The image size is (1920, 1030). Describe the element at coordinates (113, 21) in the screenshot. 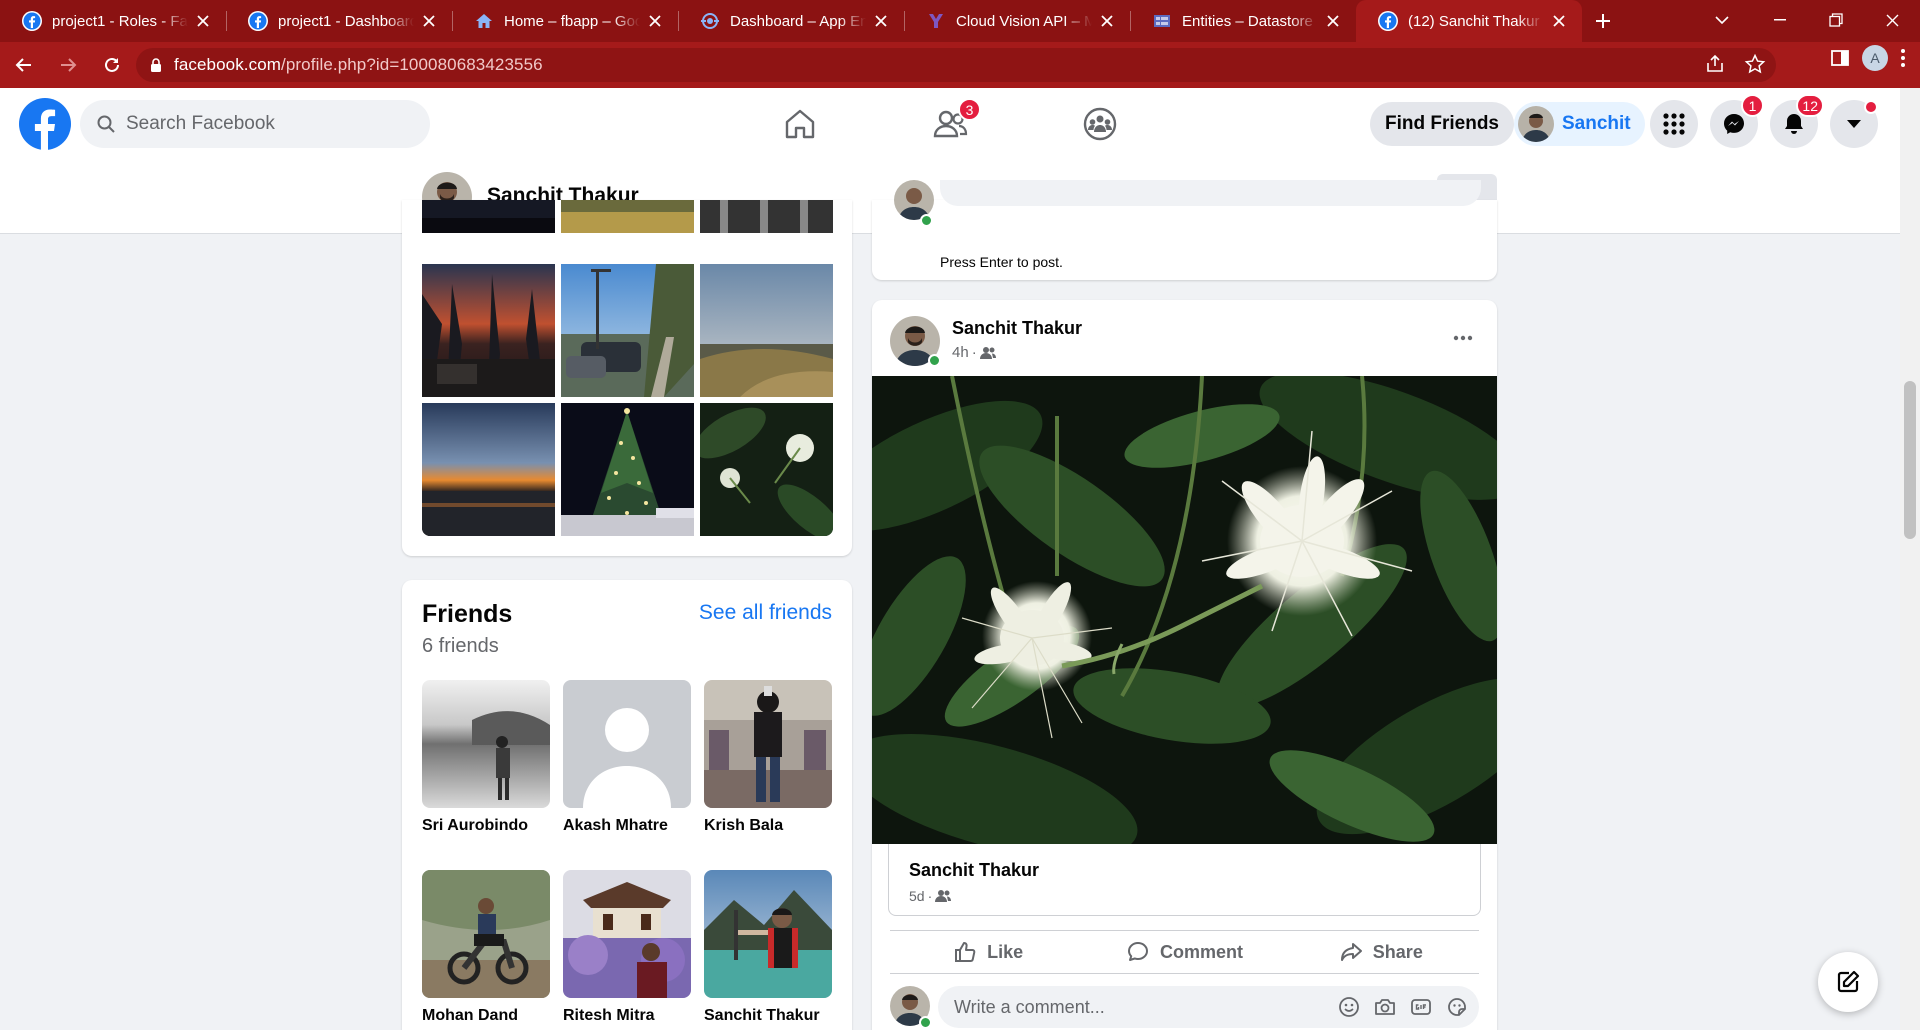

I see `browser-tab: project1 - Roles - Facebook` at that location.